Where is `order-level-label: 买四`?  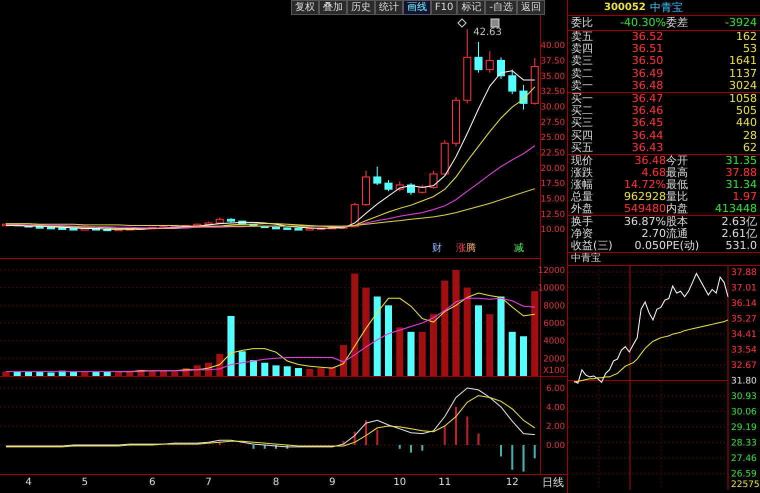
order-level-label: 买四 is located at coordinates (582, 136).